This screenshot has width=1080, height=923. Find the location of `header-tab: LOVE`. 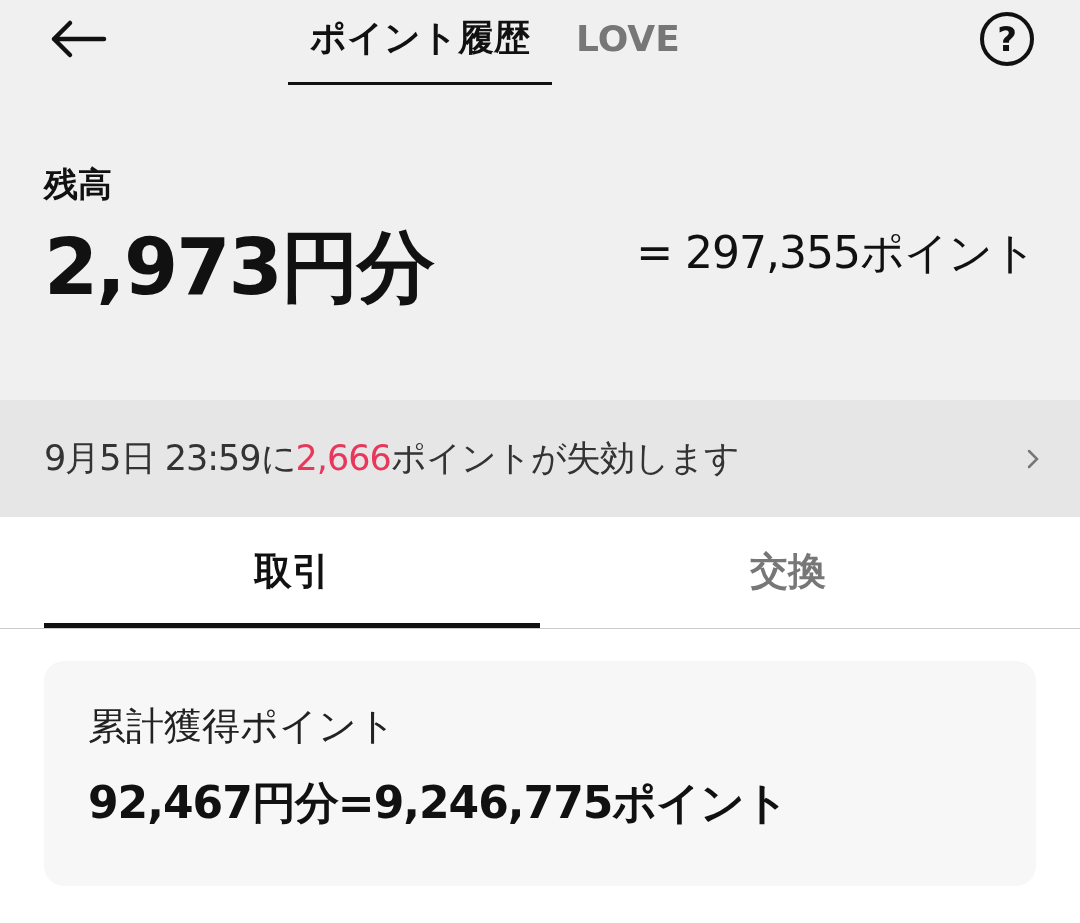

header-tab: LOVE is located at coordinates (628, 42).